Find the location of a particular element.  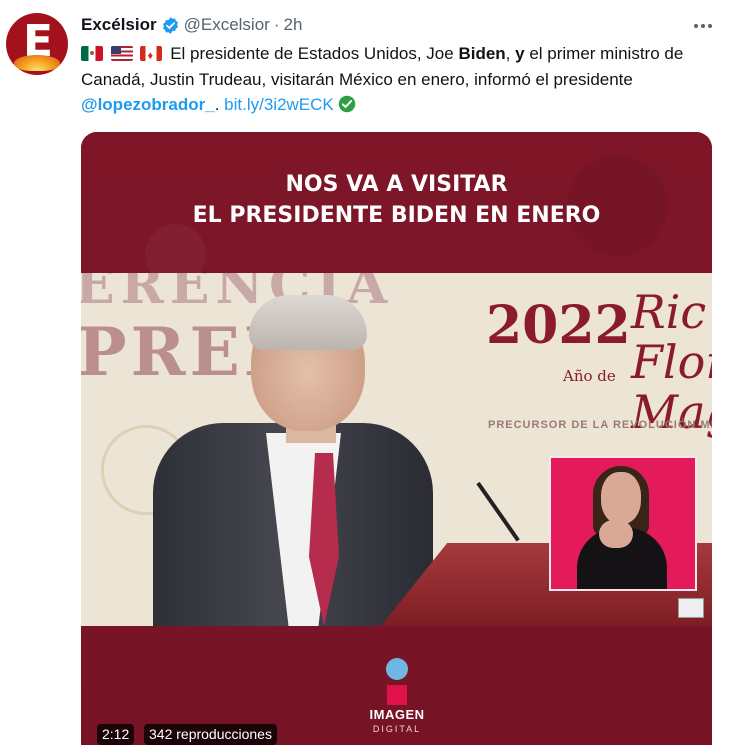

microphone-icon is located at coordinates (498, 511).